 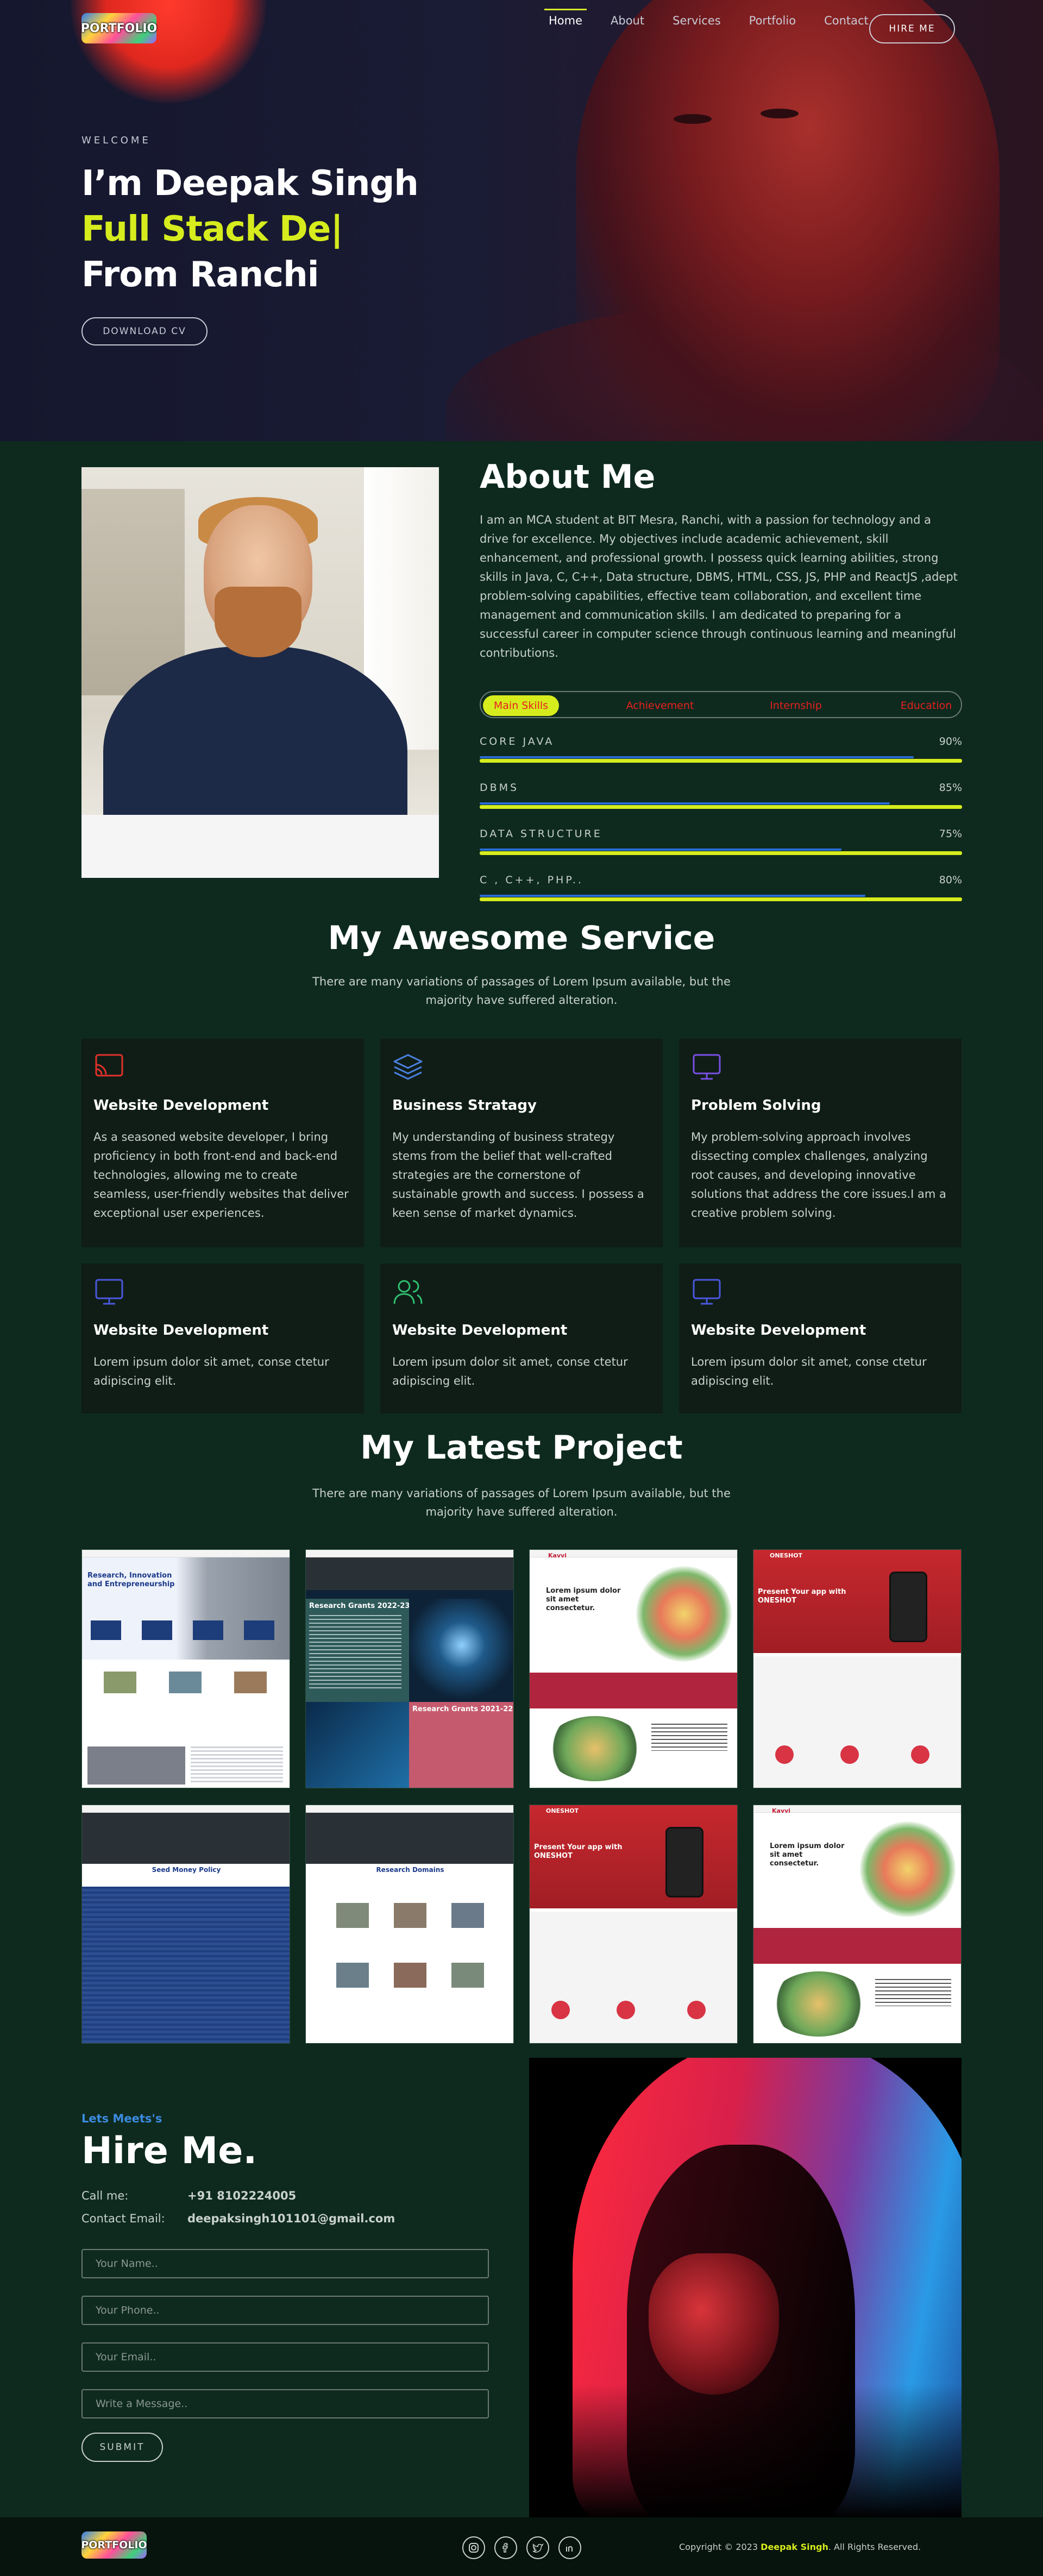 What do you see at coordinates (788, 220) in the screenshot?
I see `hero-portrait-face` at bounding box center [788, 220].